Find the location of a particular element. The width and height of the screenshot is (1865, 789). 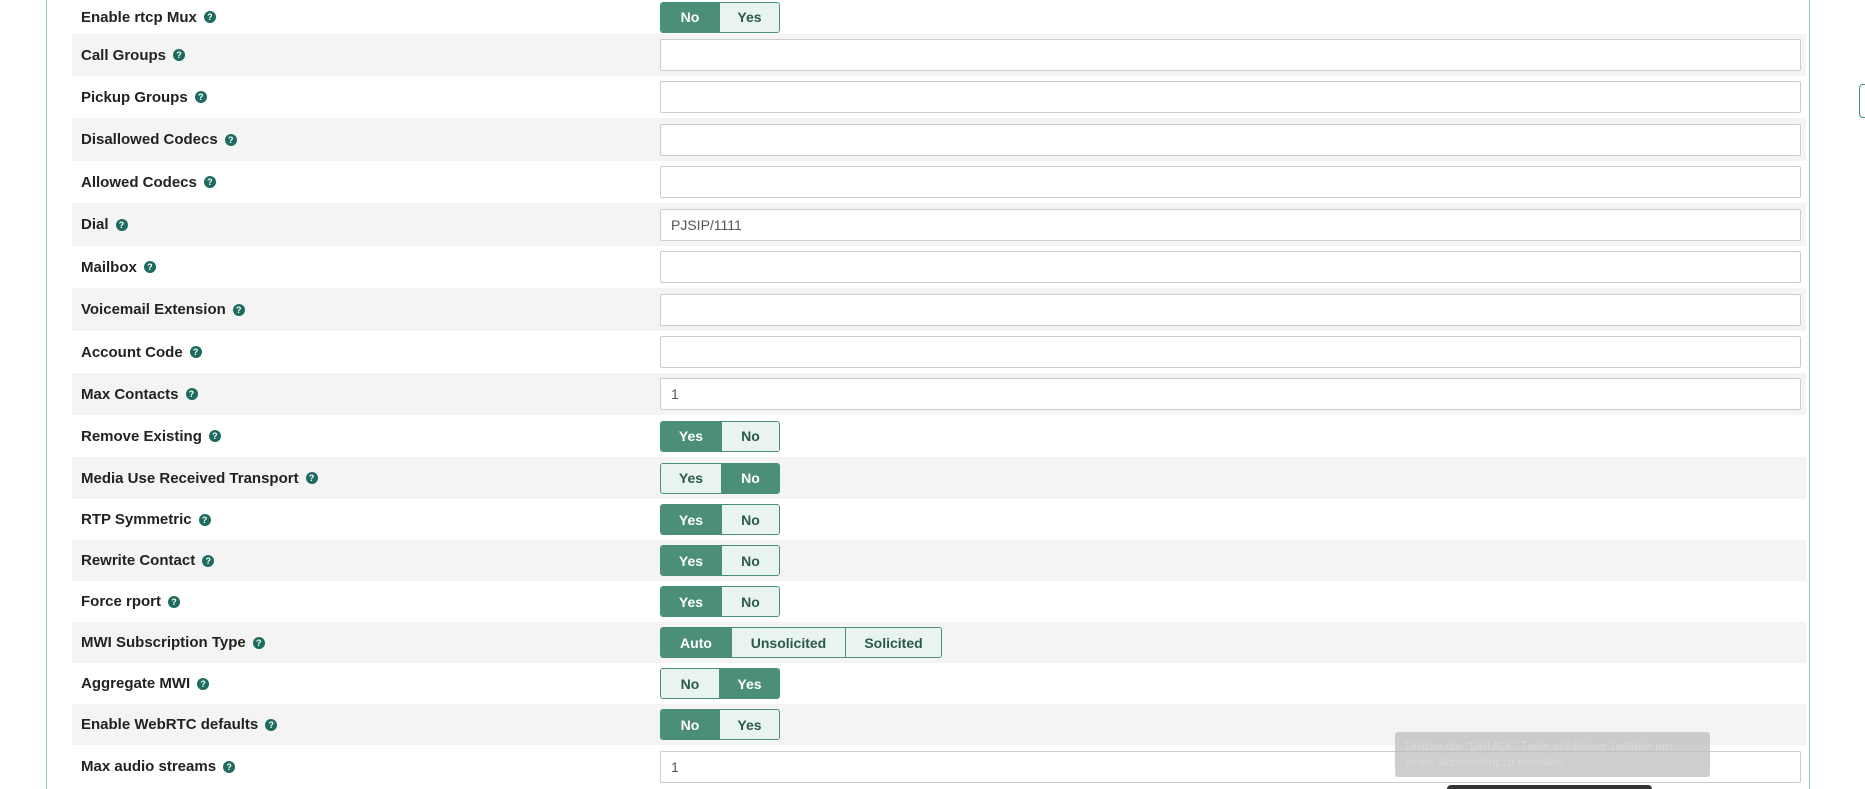

field-label: Max Contacts? is located at coordinates (366, 394).